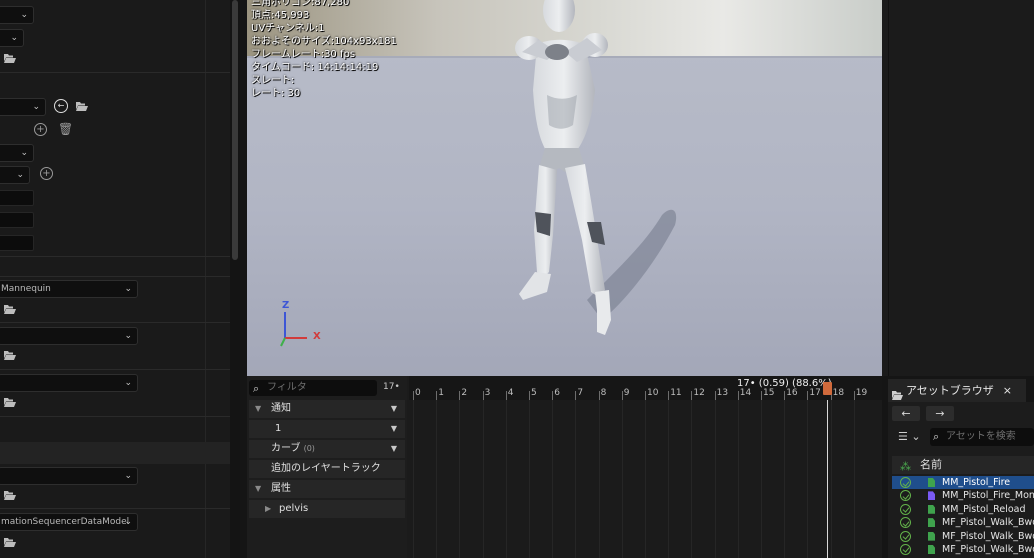  Describe the element at coordinates (15, 175) in the screenshot. I see `property-combo-5: ⌄` at that location.